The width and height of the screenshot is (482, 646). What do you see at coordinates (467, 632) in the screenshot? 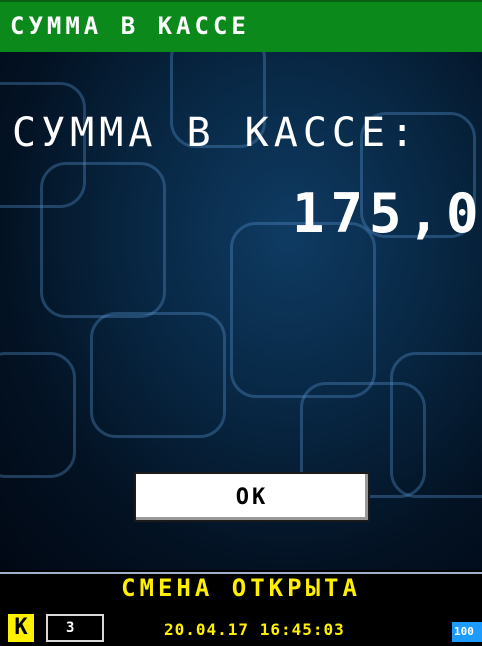
I see `battery-icon: 100` at bounding box center [467, 632].